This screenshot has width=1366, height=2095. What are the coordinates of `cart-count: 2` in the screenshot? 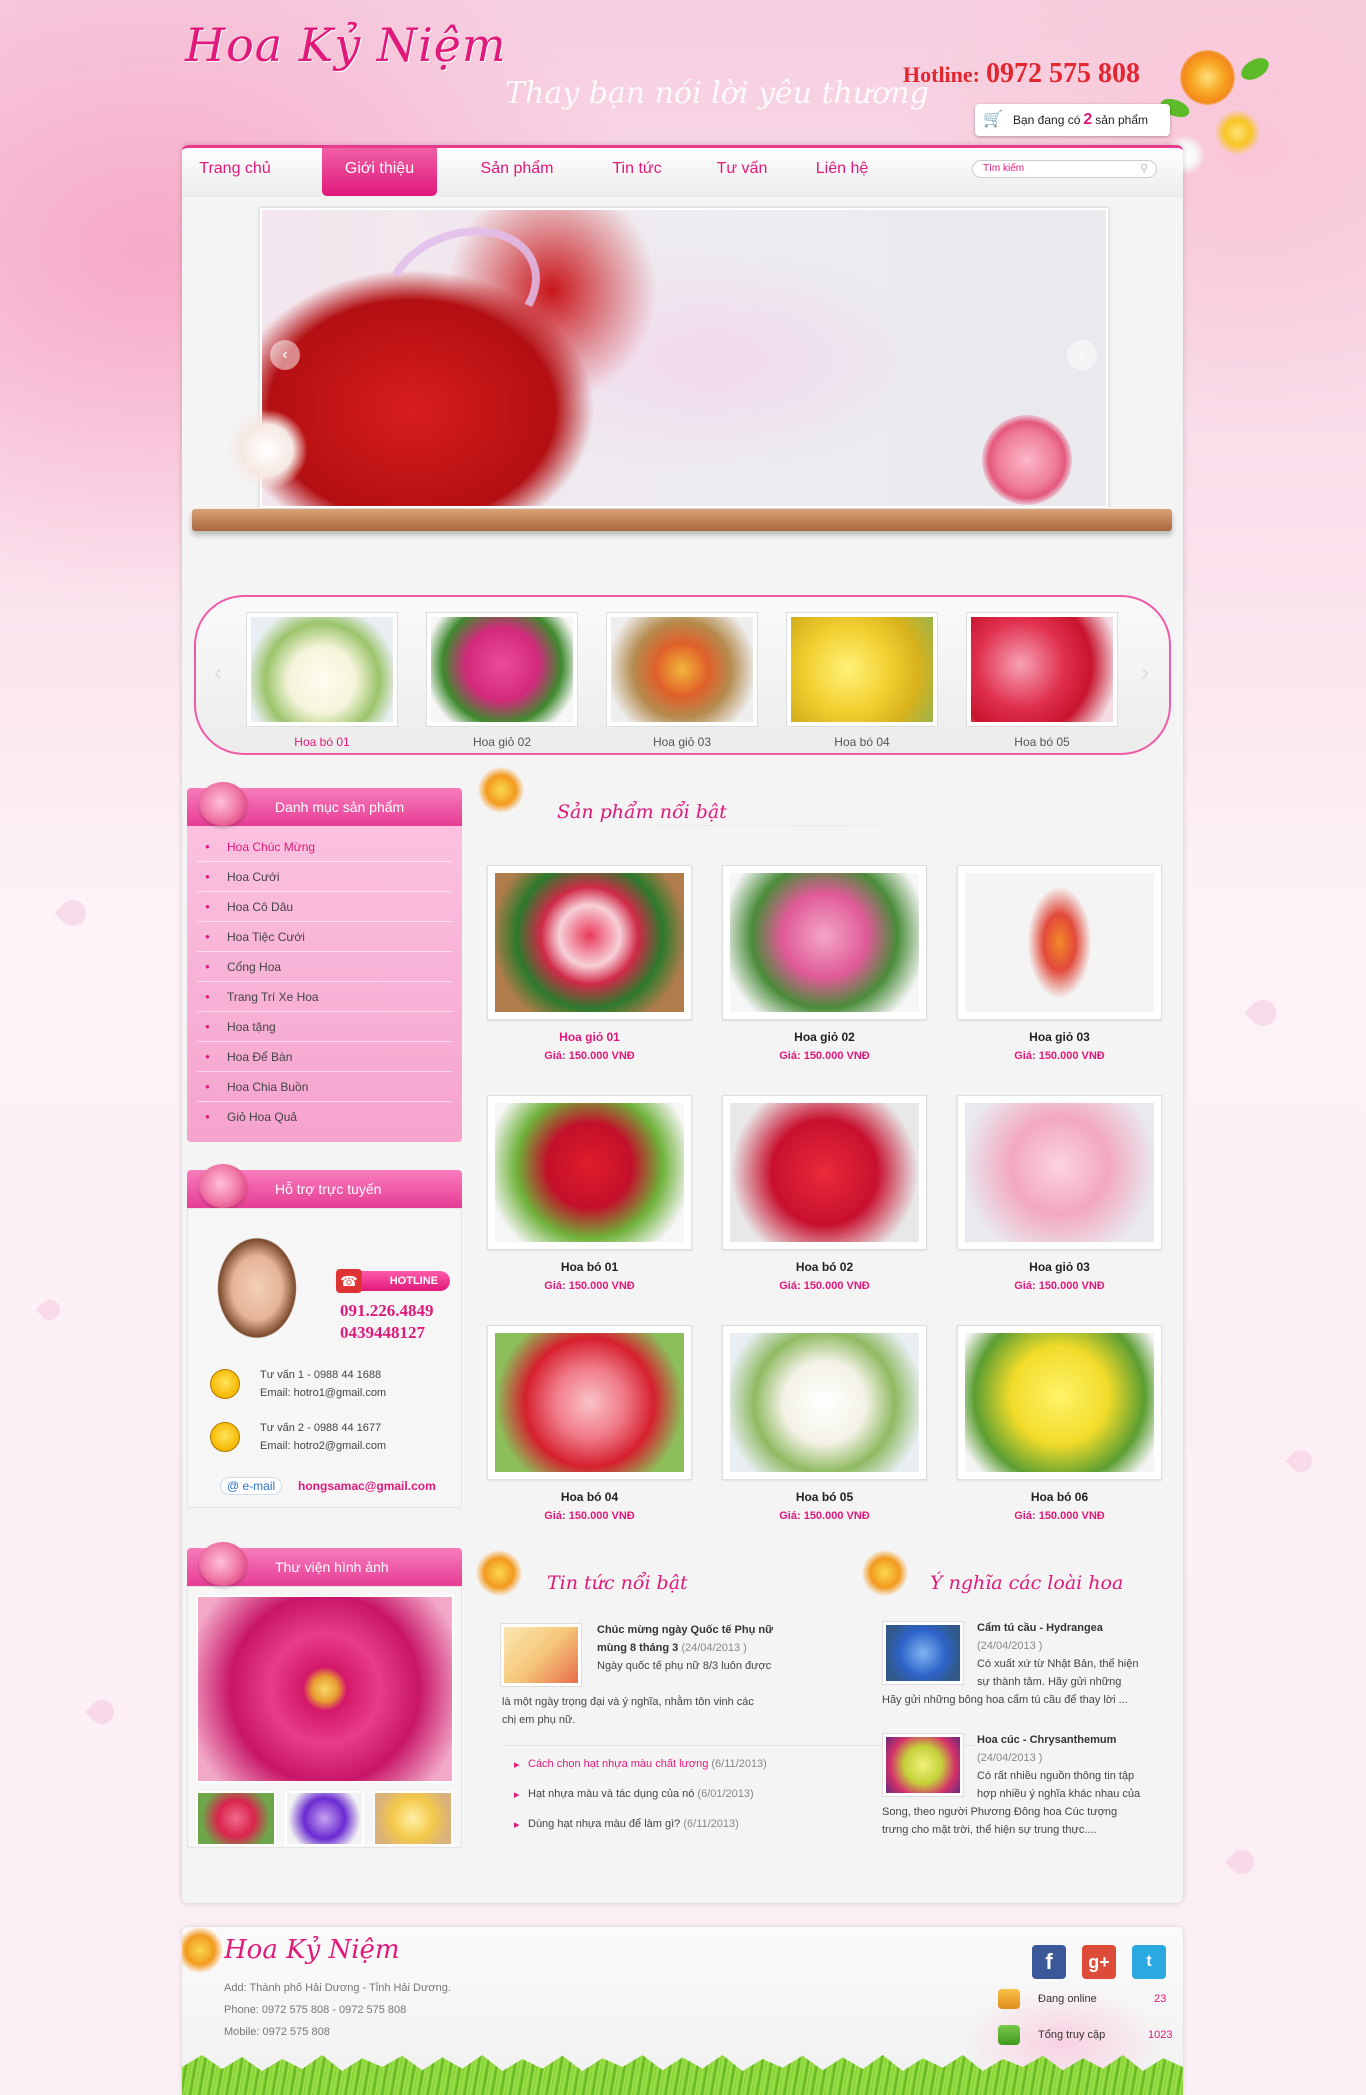 It's located at (1088, 119).